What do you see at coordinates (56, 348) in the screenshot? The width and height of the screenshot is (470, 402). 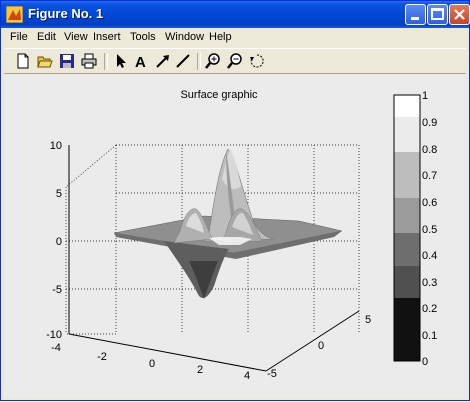 I see `x-tick-label: -4` at bounding box center [56, 348].